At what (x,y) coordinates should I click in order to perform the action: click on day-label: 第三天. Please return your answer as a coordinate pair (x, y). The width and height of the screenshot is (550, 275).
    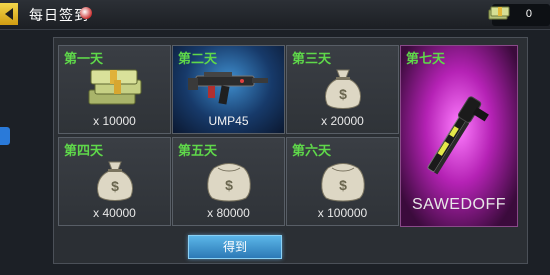
    Looking at the image, I should click on (312, 58).